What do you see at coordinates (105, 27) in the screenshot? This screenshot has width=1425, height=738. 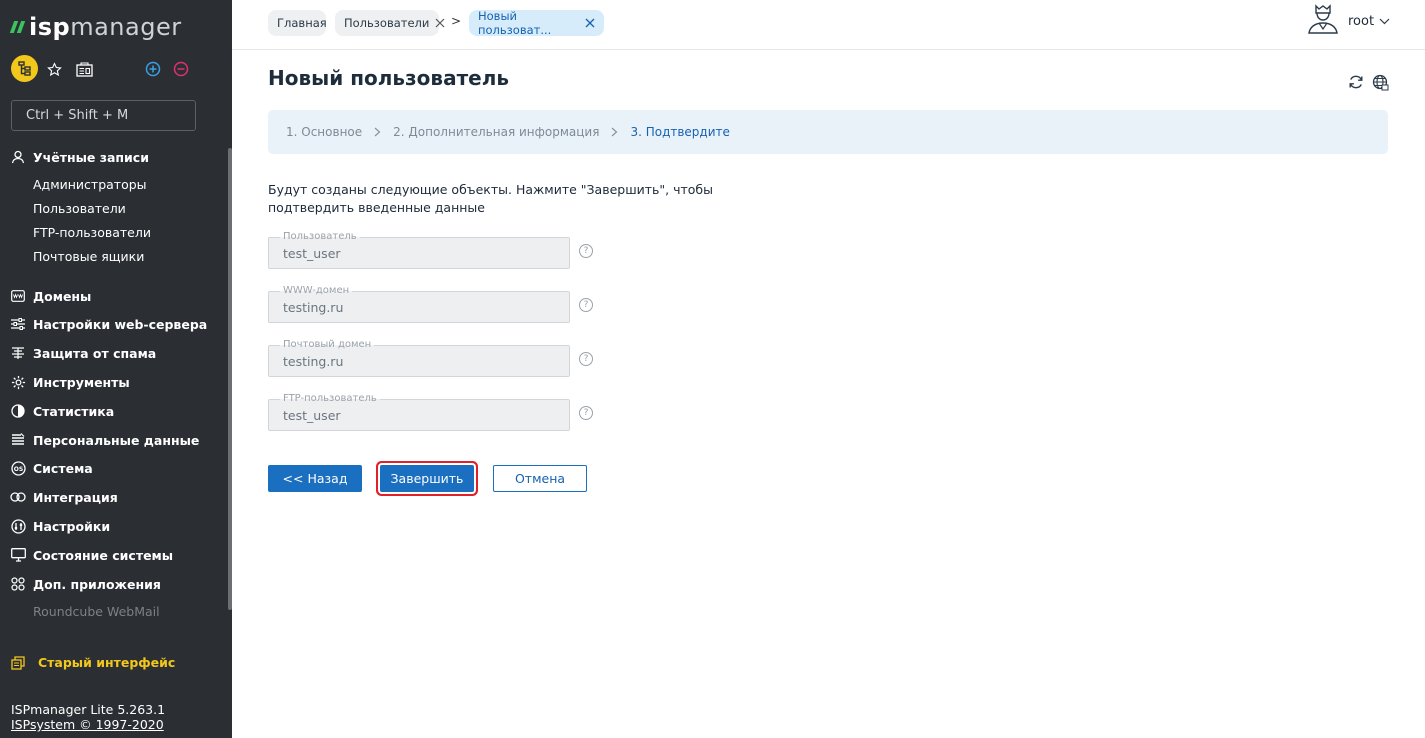 I see `logo-text: ispmanager` at bounding box center [105, 27].